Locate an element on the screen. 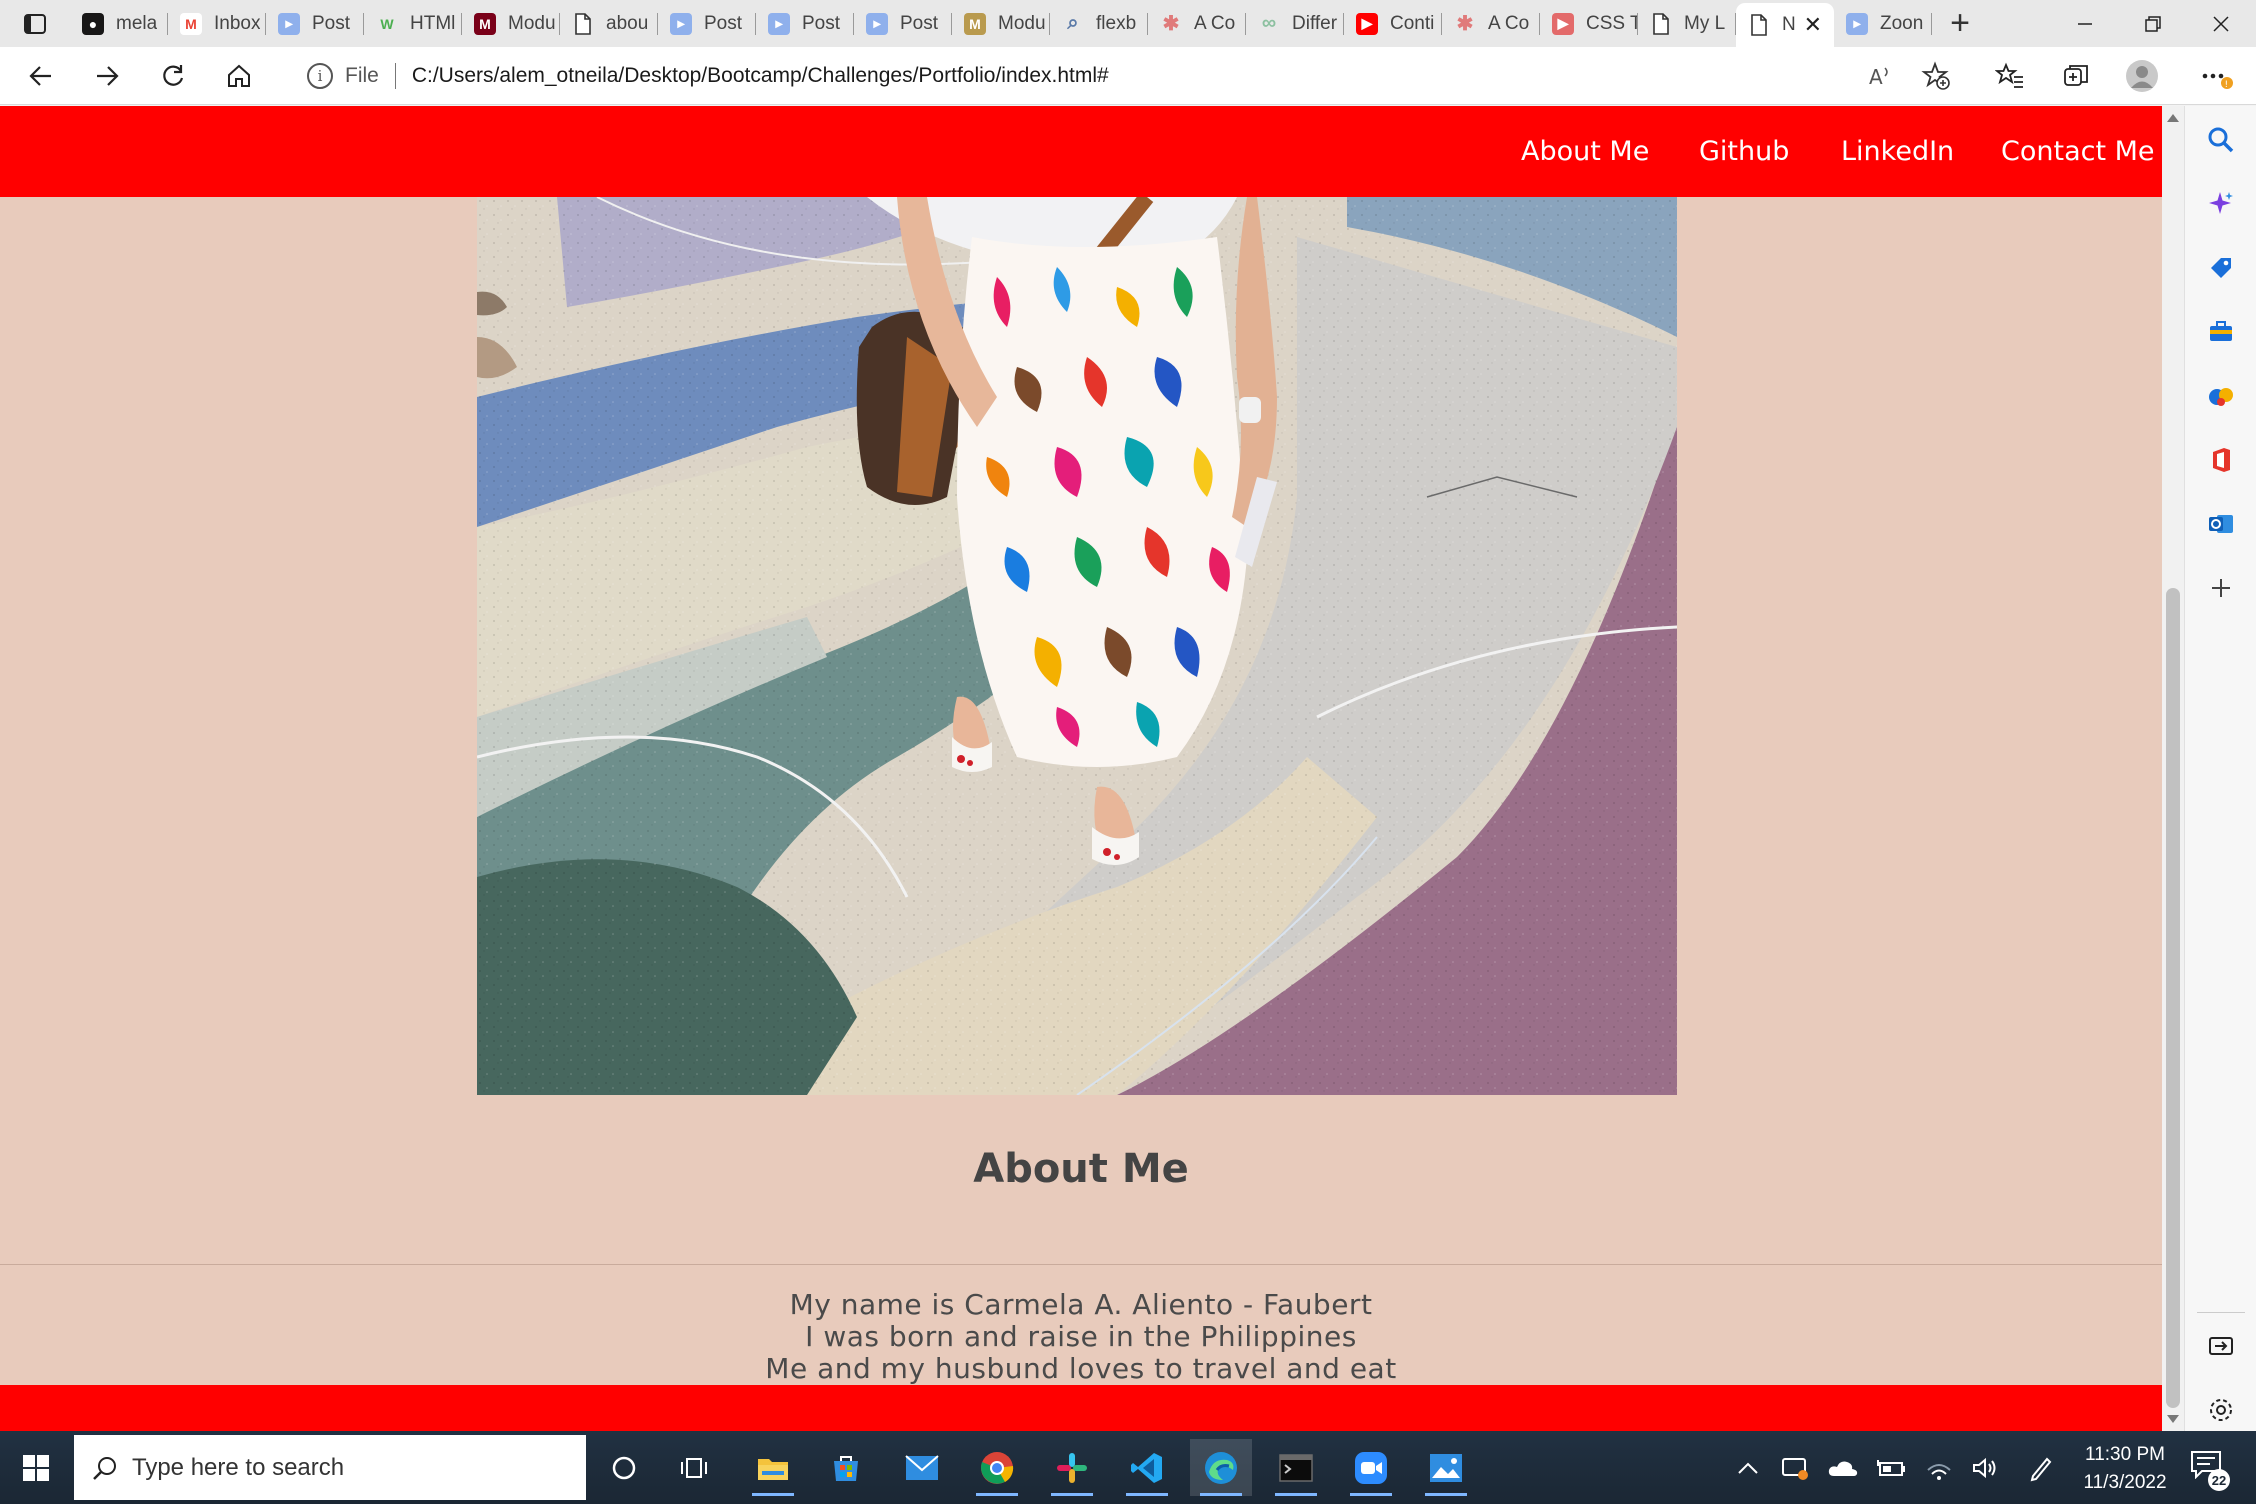 The image size is (2256, 1504). add-favorite-icon is located at coordinates (1936, 76).